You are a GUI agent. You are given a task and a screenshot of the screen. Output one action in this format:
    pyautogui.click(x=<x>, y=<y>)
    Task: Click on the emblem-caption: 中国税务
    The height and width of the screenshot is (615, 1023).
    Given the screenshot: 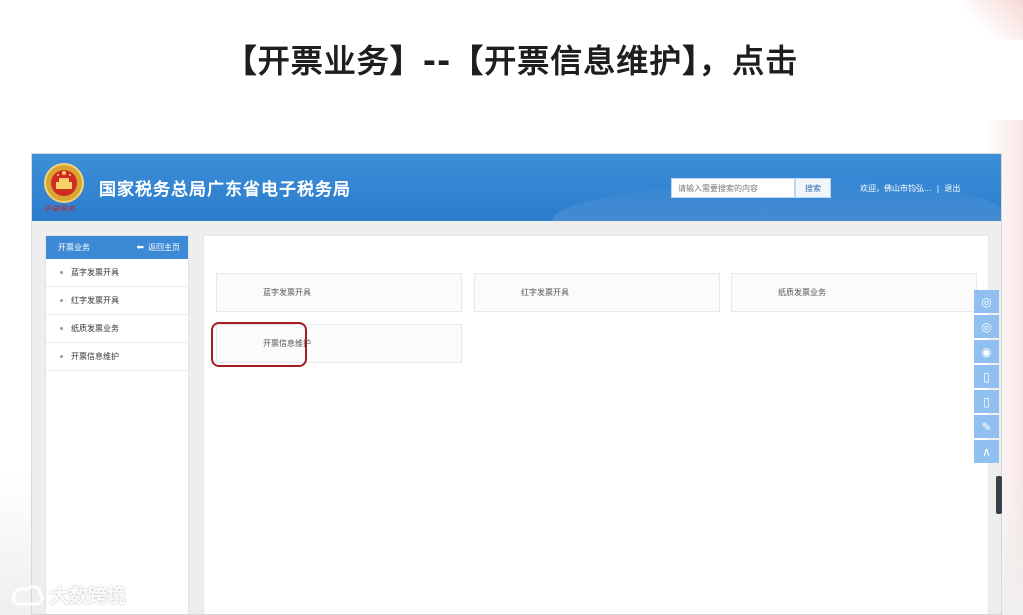 What is the action you would take?
    pyautogui.click(x=60, y=209)
    